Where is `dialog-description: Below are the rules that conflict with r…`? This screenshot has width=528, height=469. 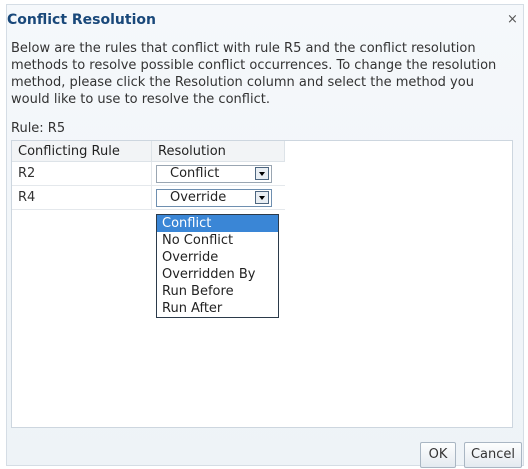
dialog-description: Below are the rules that conflict with r… is located at coordinates (254, 74).